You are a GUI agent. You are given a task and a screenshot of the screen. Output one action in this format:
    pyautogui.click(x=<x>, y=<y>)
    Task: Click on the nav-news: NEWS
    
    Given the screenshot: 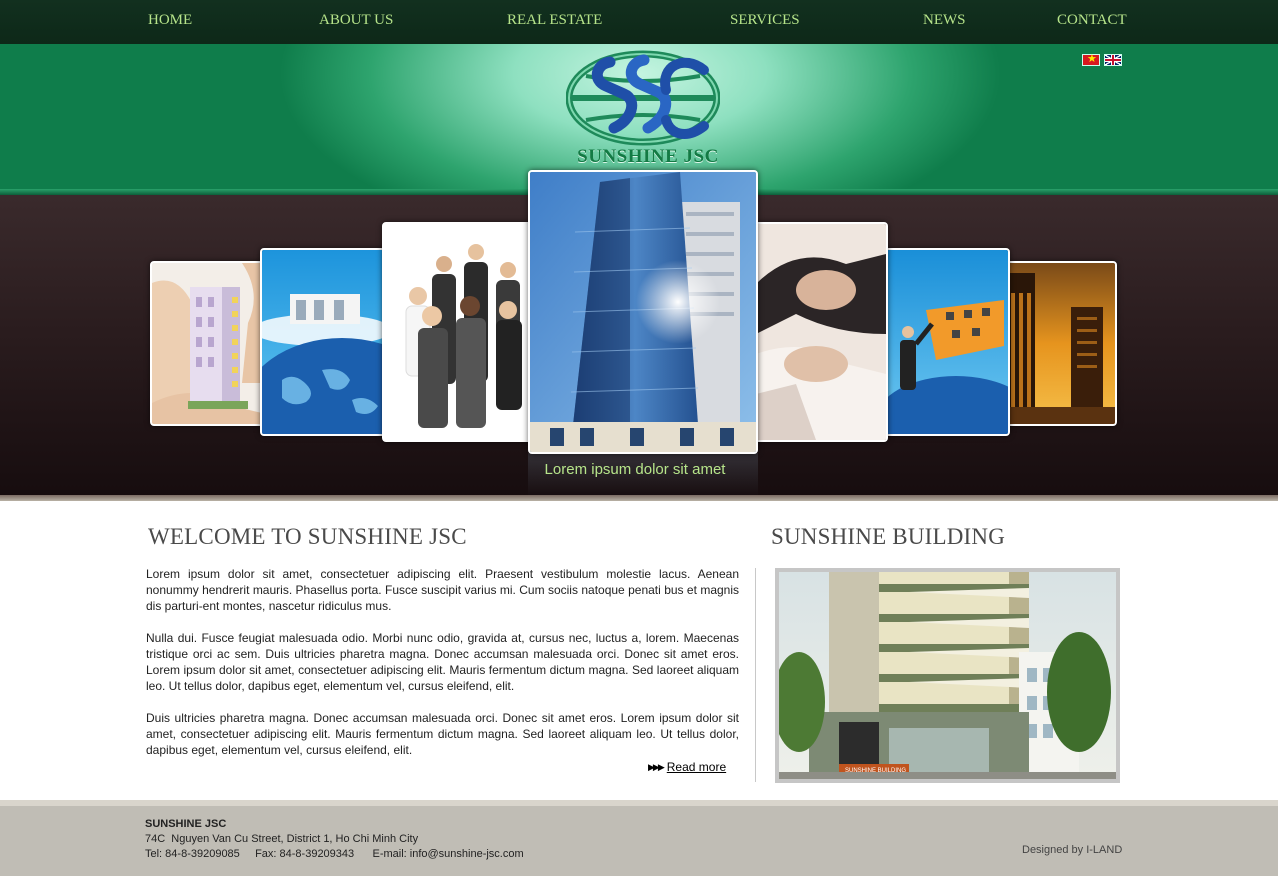 What is the action you would take?
    pyautogui.click(x=944, y=20)
    